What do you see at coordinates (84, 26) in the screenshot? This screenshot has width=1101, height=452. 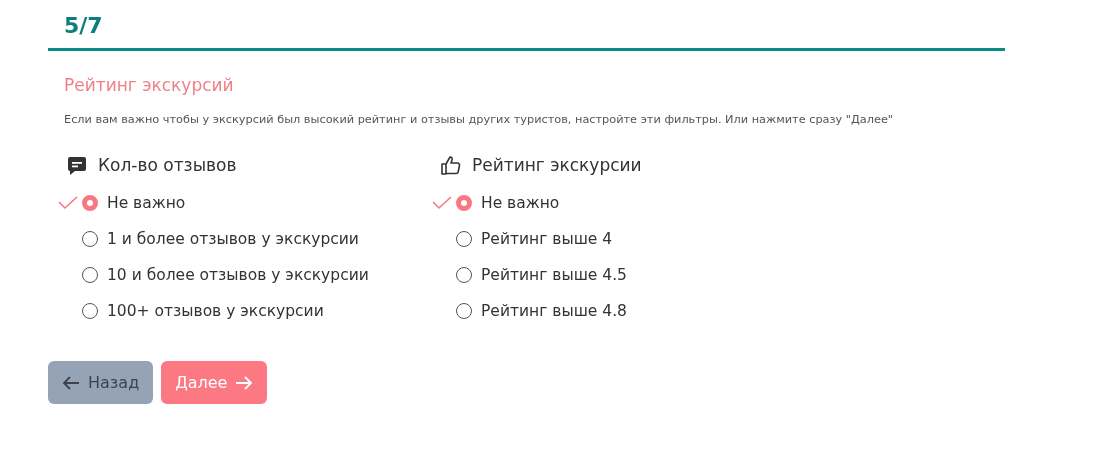 I see `step-counter: 5/7` at bounding box center [84, 26].